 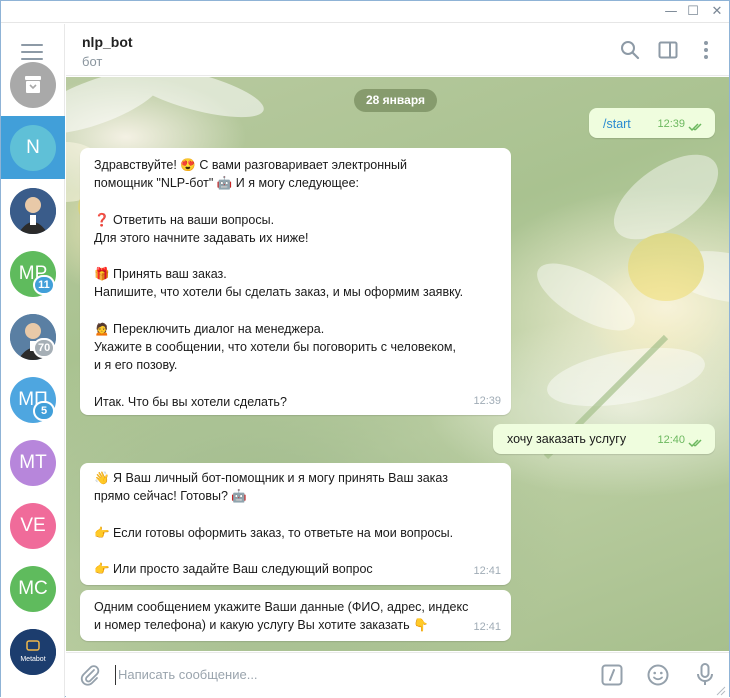 What do you see at coordinates (201, 237) in the screenshot?
I see `message-text-line: Для этого начните задавать их ниже!` at bounding box center [201, 237].